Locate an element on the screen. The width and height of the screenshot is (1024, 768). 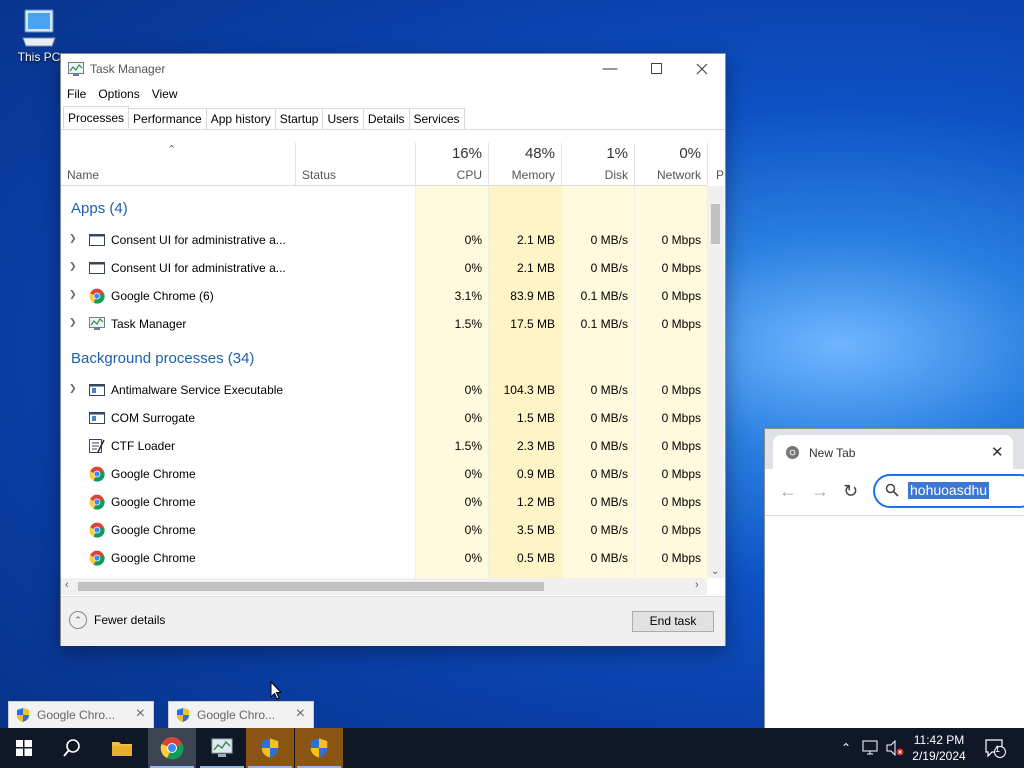
task-manager-taskbar-button is located at coordinates (222, 748).